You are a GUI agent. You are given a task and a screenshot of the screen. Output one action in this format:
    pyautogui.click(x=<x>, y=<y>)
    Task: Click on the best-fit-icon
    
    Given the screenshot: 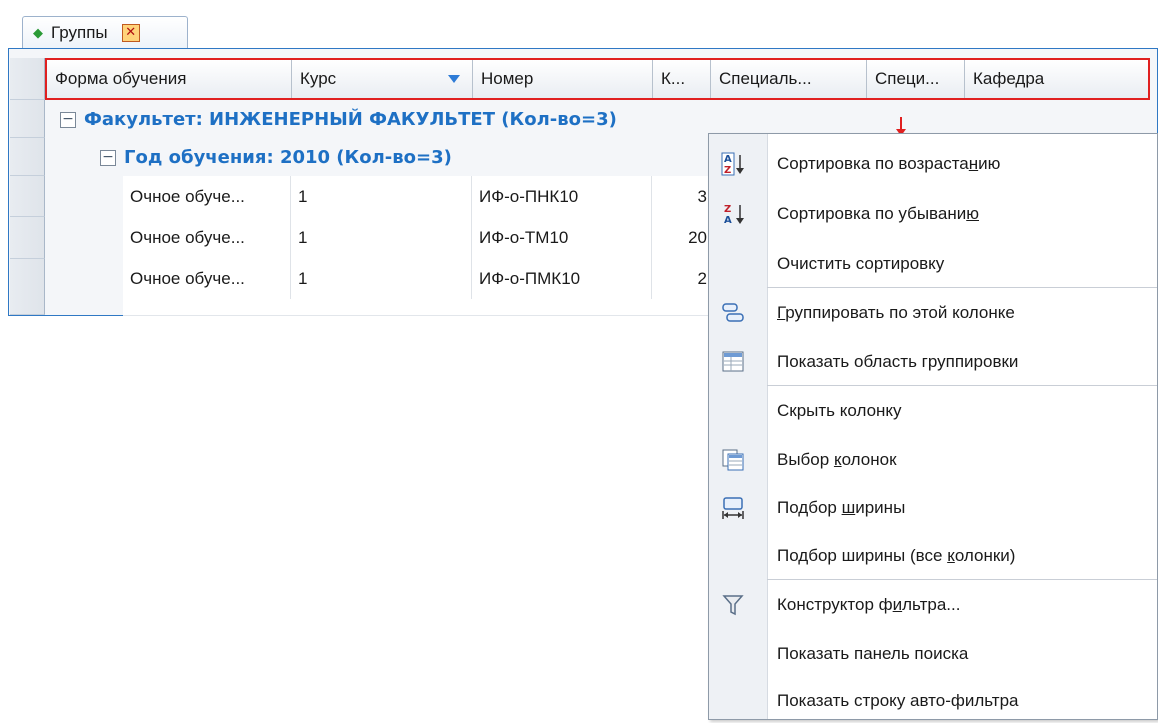 What is the action you would take?
    pyautogui.click(x=733, y=508)
    